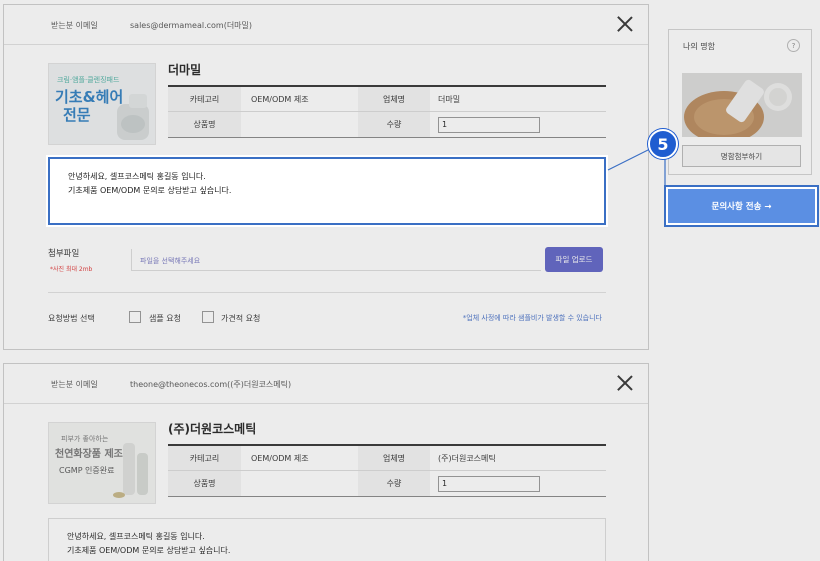 The height and width of the screenshot is (561, 820). What do you see at coordinates (165, 318) in the screenshot?
I see `sample-request-label: 샘플 요청` at bounding box center [165, 318].